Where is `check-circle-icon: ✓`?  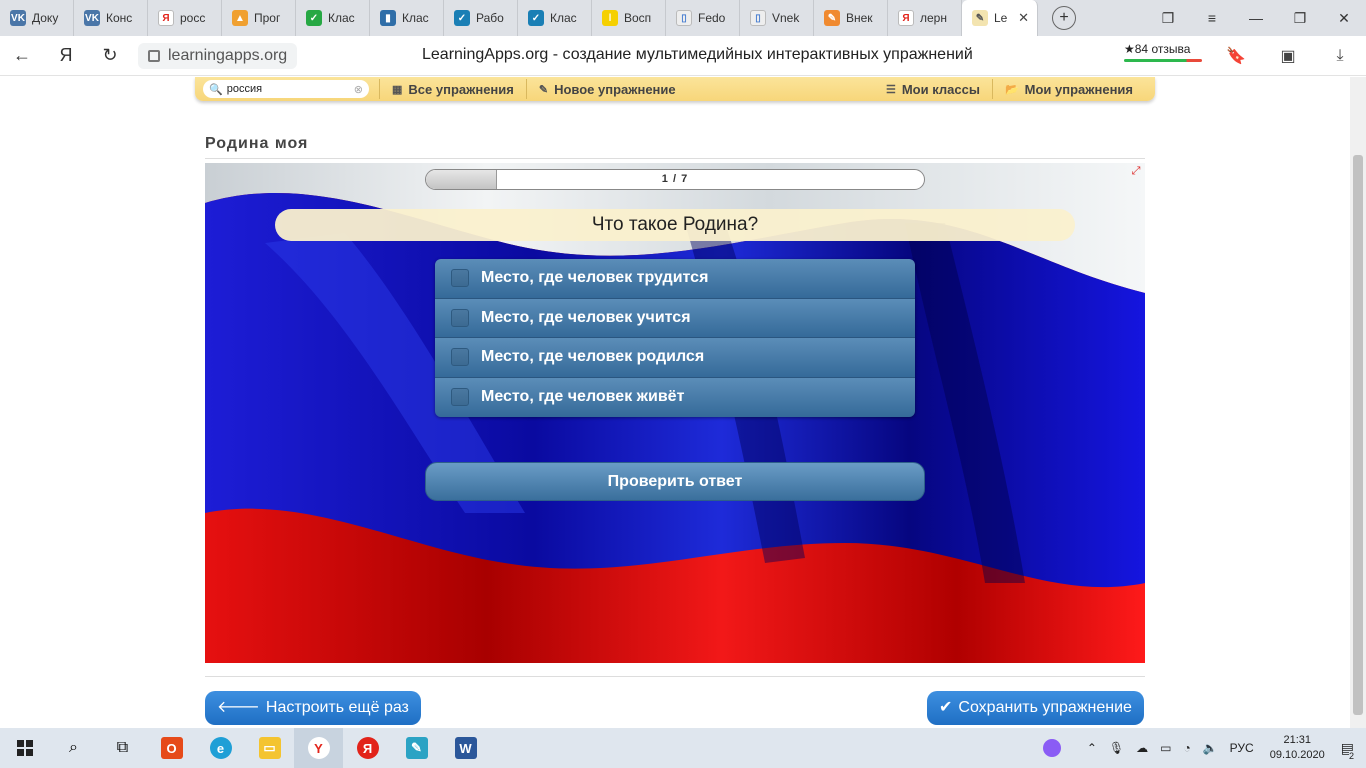 check-circle-icon: ✓ is located at coordinates (314, 18).